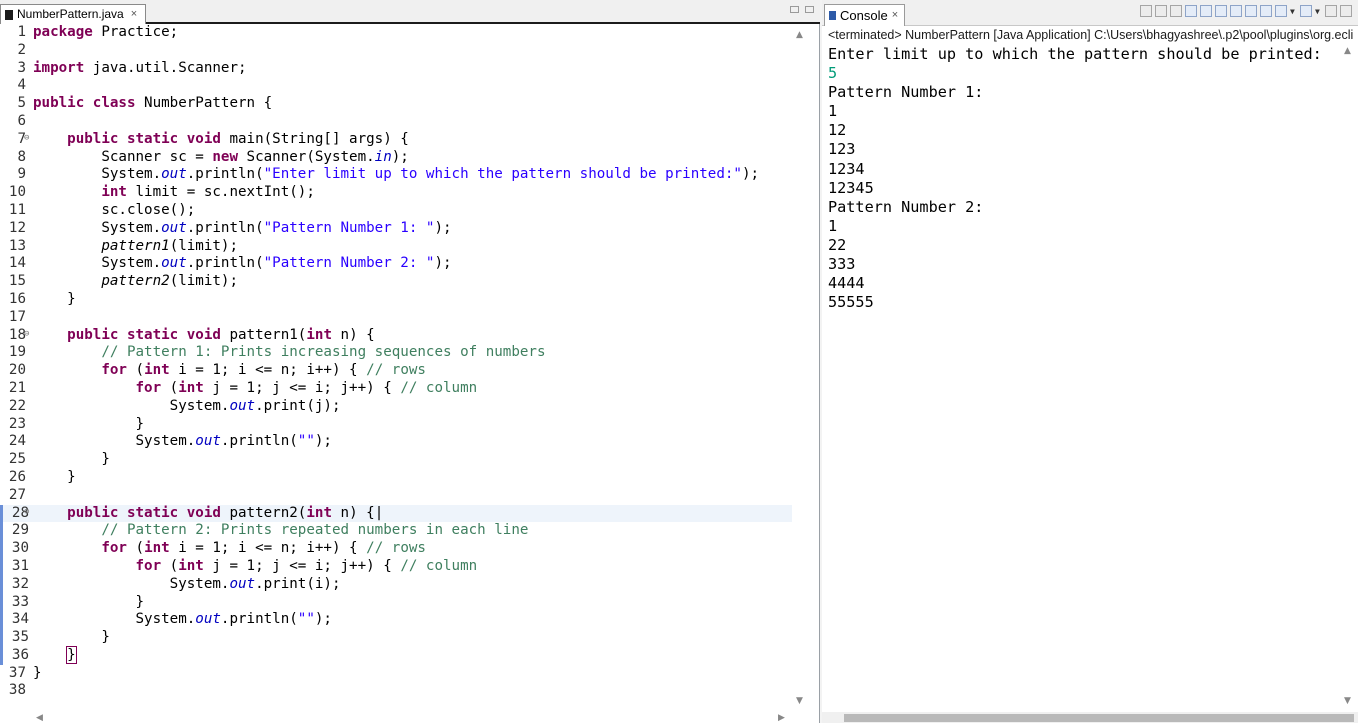 This screenshot has width=1358, height=723. What do you see at coordinates (410, 717) in the screenshot?
I see `editor-horizontal-scrollbar: ◀ ▶` at bounding box center [410, 717].